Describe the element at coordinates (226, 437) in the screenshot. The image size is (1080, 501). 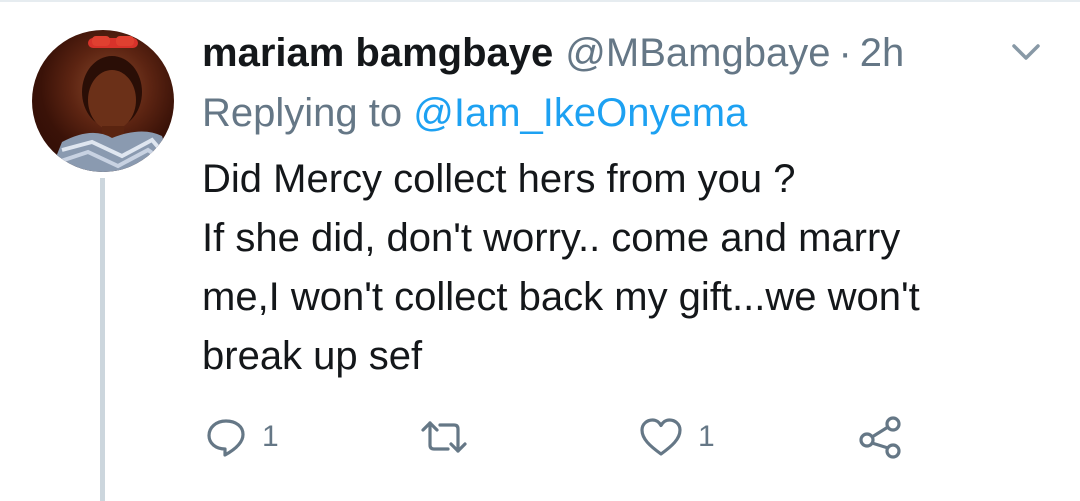
I see `reply-icon` at that location.